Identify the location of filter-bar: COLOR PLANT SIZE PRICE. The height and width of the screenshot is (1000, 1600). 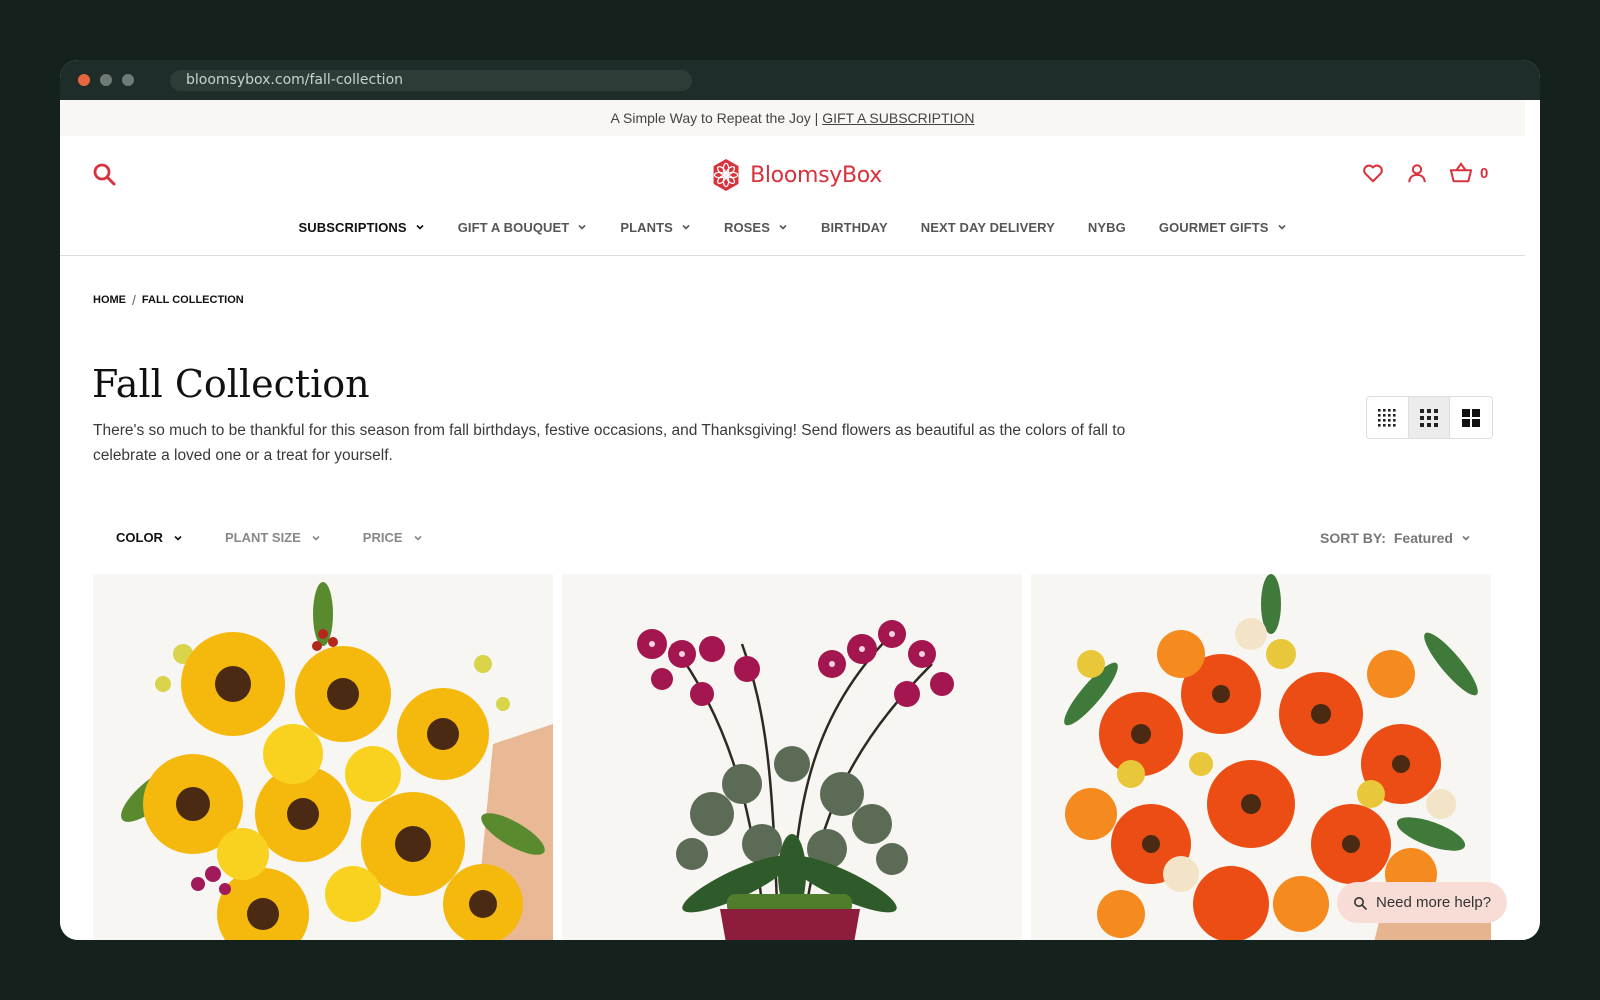
(269, 537).